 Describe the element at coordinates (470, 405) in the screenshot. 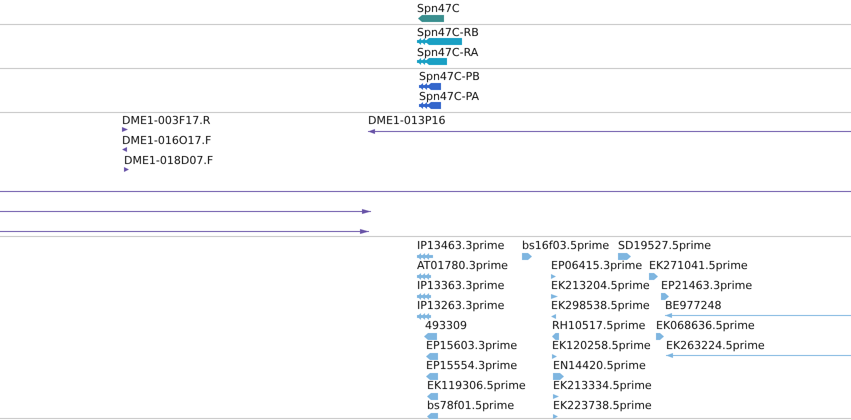

I see `feature-label: bs78f01.5prime` at that location.